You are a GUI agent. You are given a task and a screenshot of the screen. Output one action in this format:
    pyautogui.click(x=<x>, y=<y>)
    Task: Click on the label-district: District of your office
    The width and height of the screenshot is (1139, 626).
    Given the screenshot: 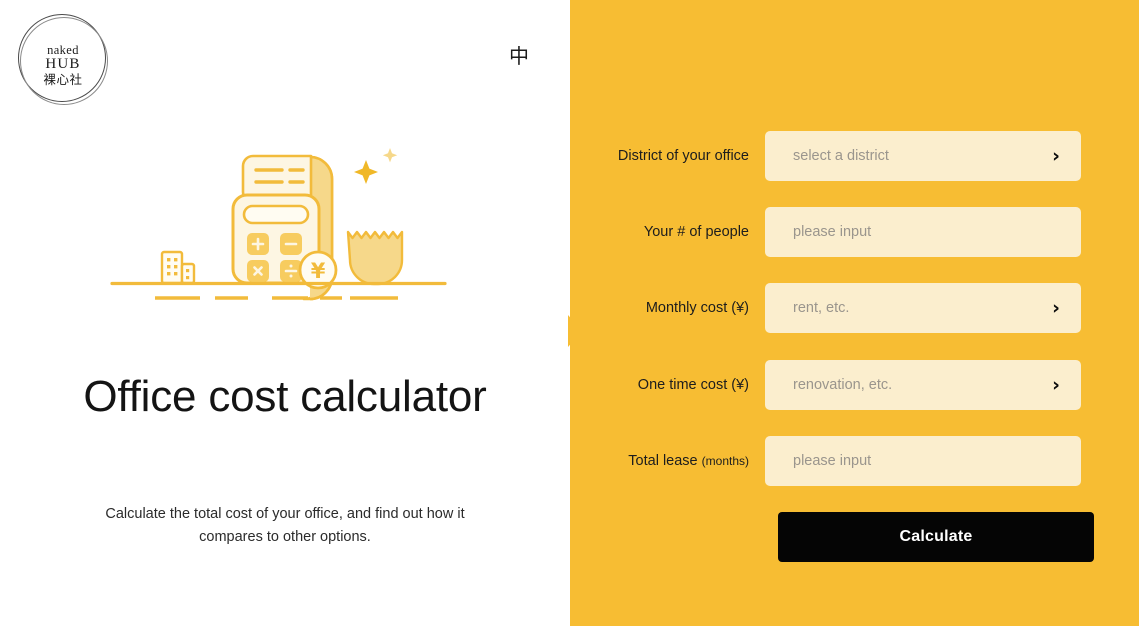 What is the action you would take?
    pyautogui.click(x=667, y=156)
    